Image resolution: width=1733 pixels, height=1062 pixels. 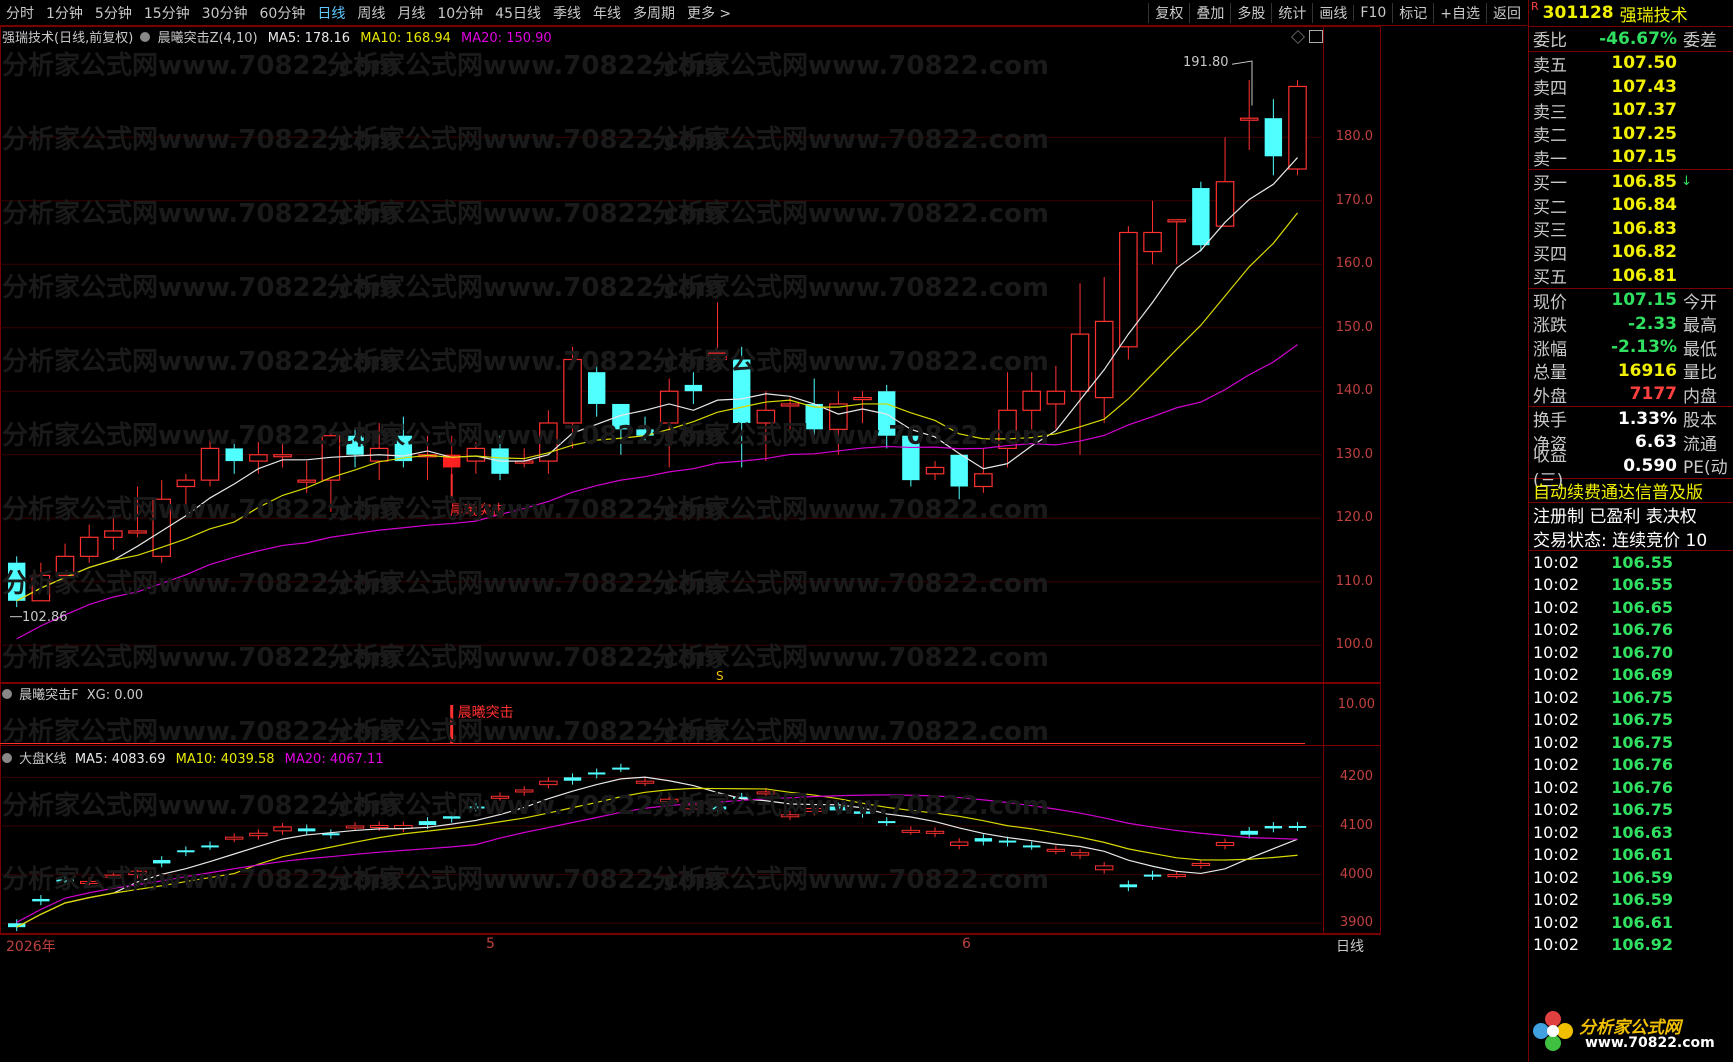 I want to click on buy-price: 106.84, so click(x=1644, y=205).